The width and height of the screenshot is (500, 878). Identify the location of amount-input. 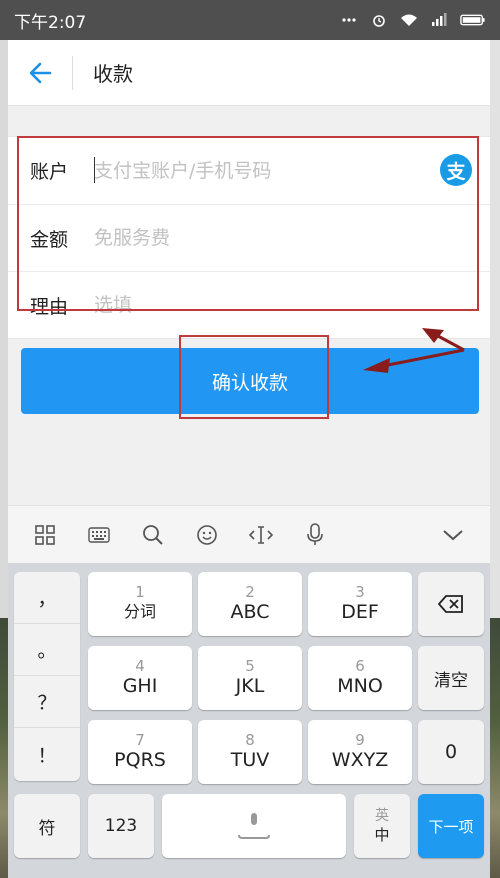
(292, 238).